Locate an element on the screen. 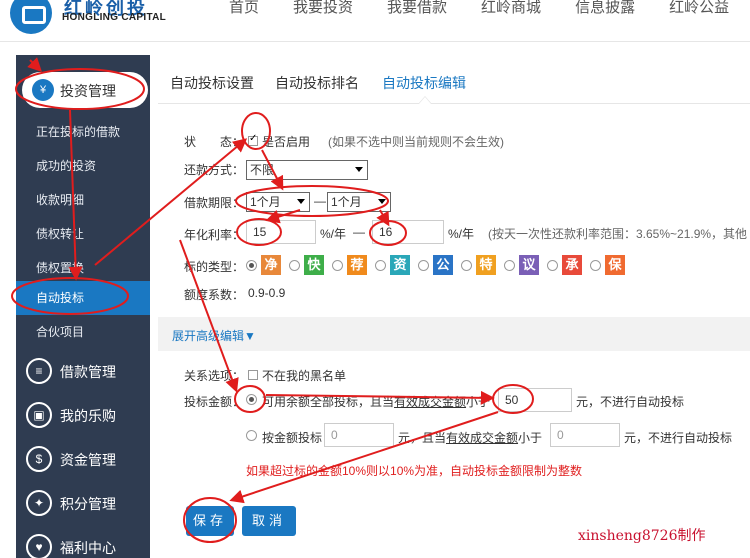 This screenshot has width=750, height=558. sidebar-item-success: 成功的投资 is located at coordinates (83, 166).